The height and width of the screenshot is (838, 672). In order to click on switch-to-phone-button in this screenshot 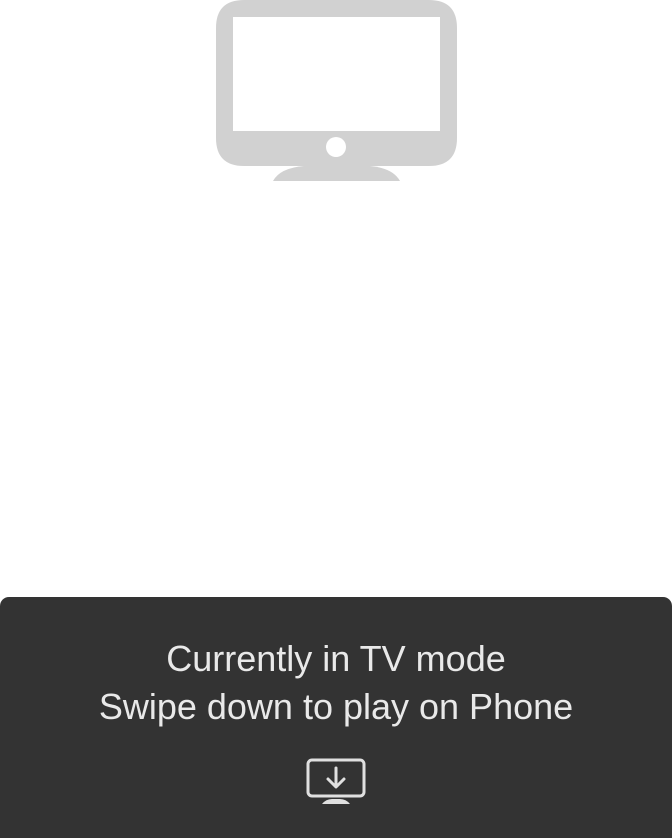, I will do `click(336, 783)`.